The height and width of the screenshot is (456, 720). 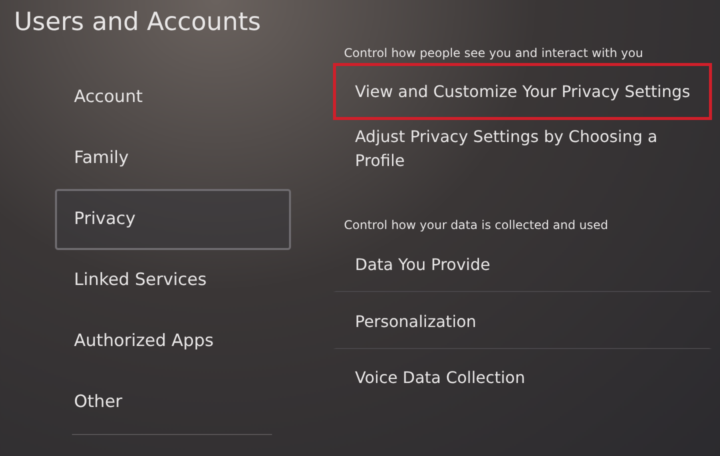 I want to click on settings-item: Personalization, so click(x=522, y=320).